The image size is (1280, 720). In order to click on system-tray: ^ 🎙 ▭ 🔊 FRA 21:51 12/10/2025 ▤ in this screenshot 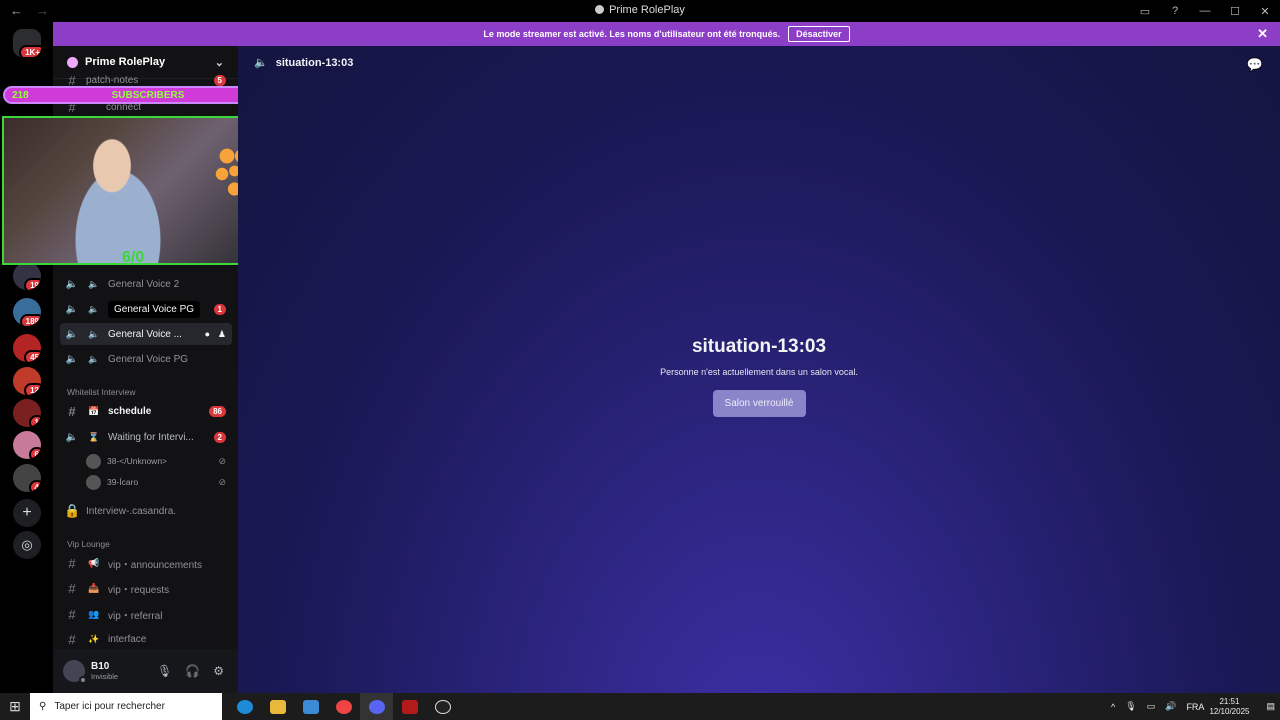, I will do `click(1193, 706)`.